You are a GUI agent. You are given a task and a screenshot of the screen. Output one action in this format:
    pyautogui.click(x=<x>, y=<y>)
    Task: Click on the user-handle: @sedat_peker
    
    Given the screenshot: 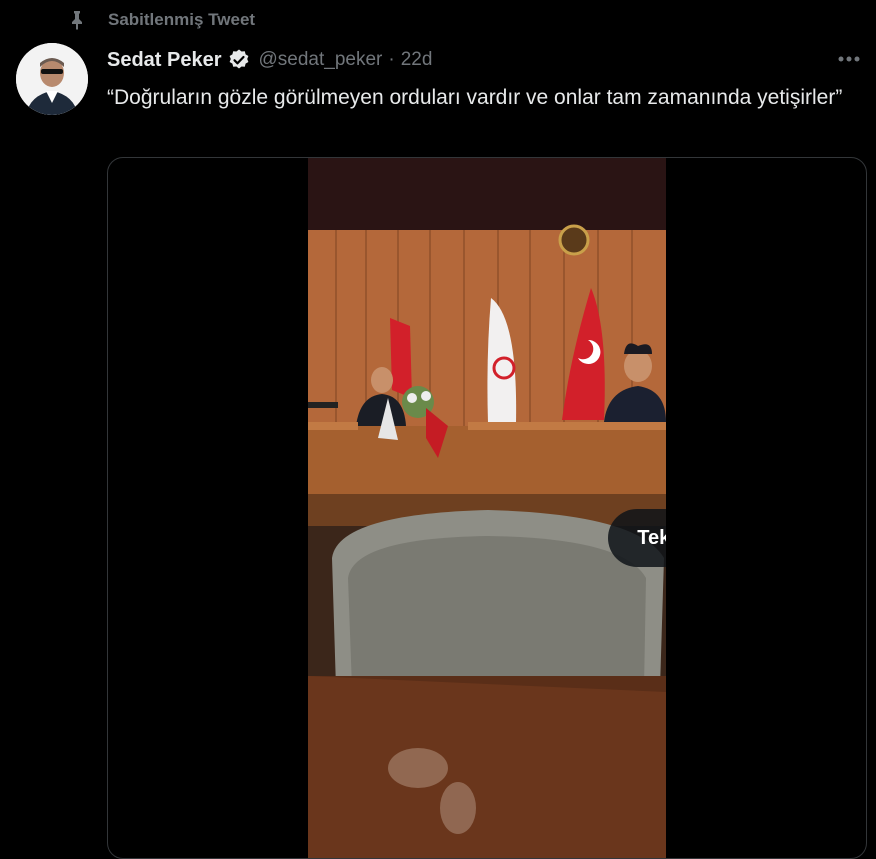 What is the action you would take?
    pyautogui.click(x=321, y=60)
    